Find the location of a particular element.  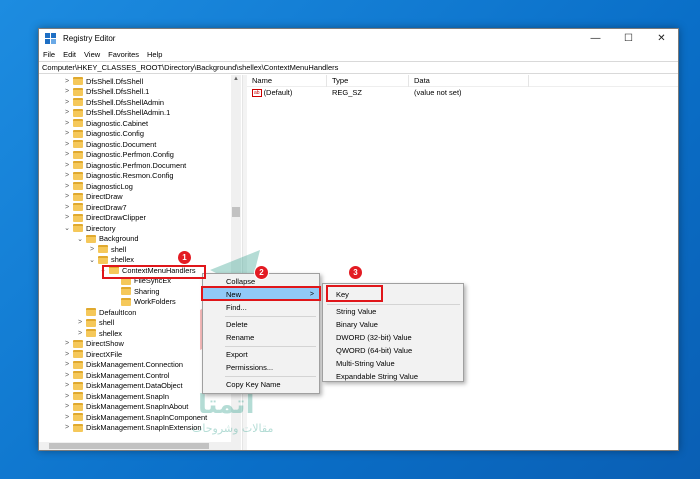

tree-node: > DirectDrawClipper is located at coordinates (104, 218).